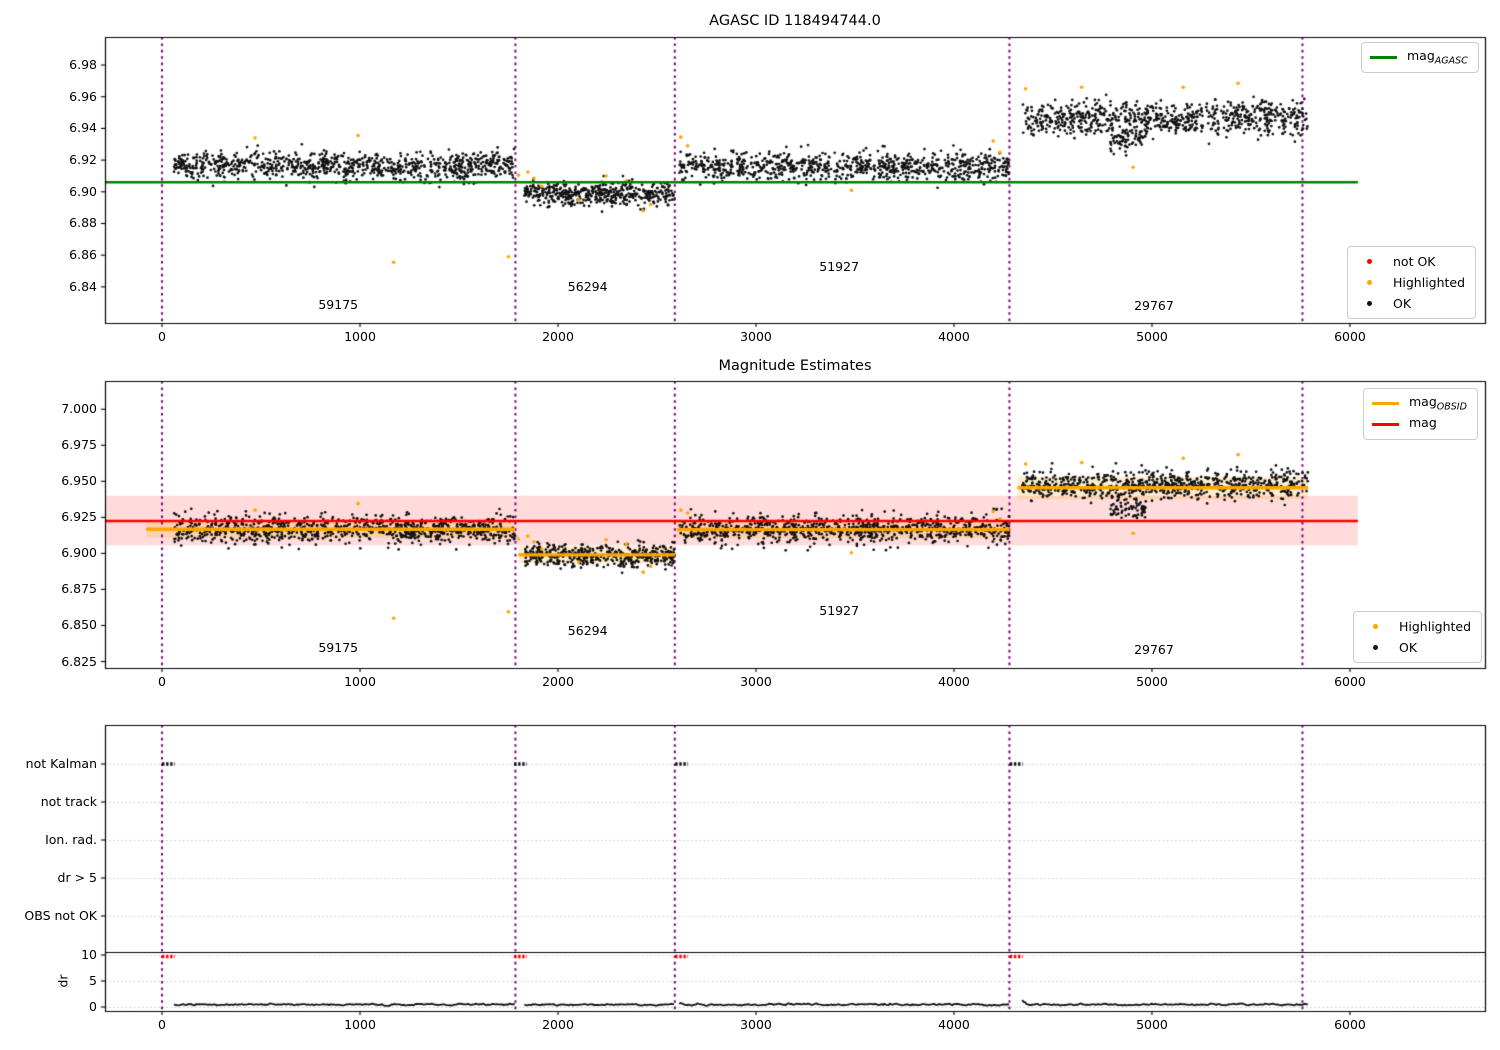 The width and height of the screenshot is (1500, 1050). What do you see at coordinates (63, 981) in the screenshot?
I see `dr-axis-label: dr` at bounding box center [63, 981].